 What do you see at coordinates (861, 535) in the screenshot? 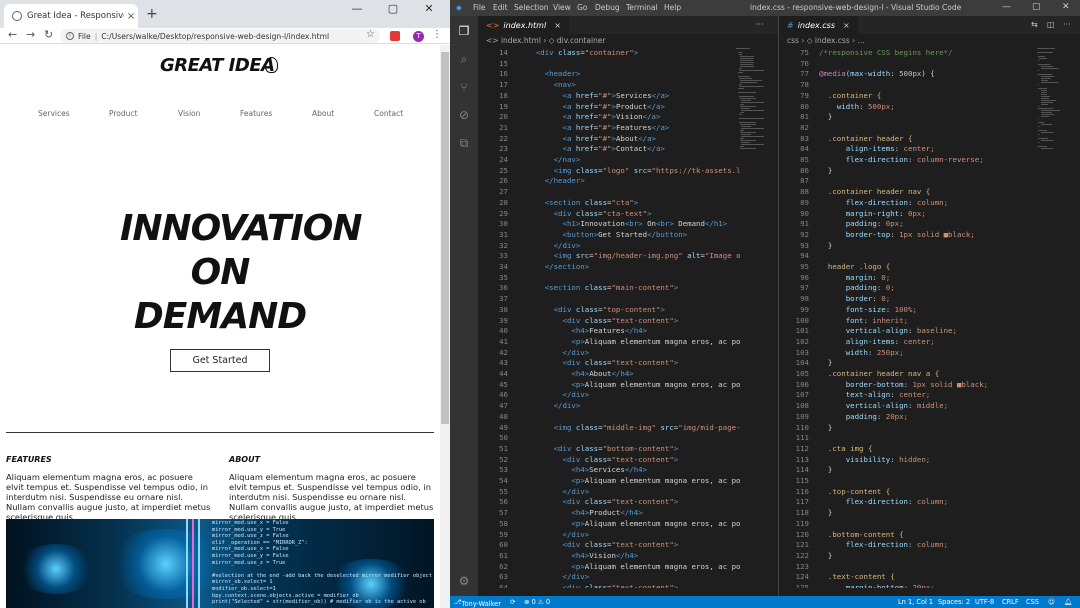
I see `css-code-line: .bottom-content {` at bounding box center [861, 535].